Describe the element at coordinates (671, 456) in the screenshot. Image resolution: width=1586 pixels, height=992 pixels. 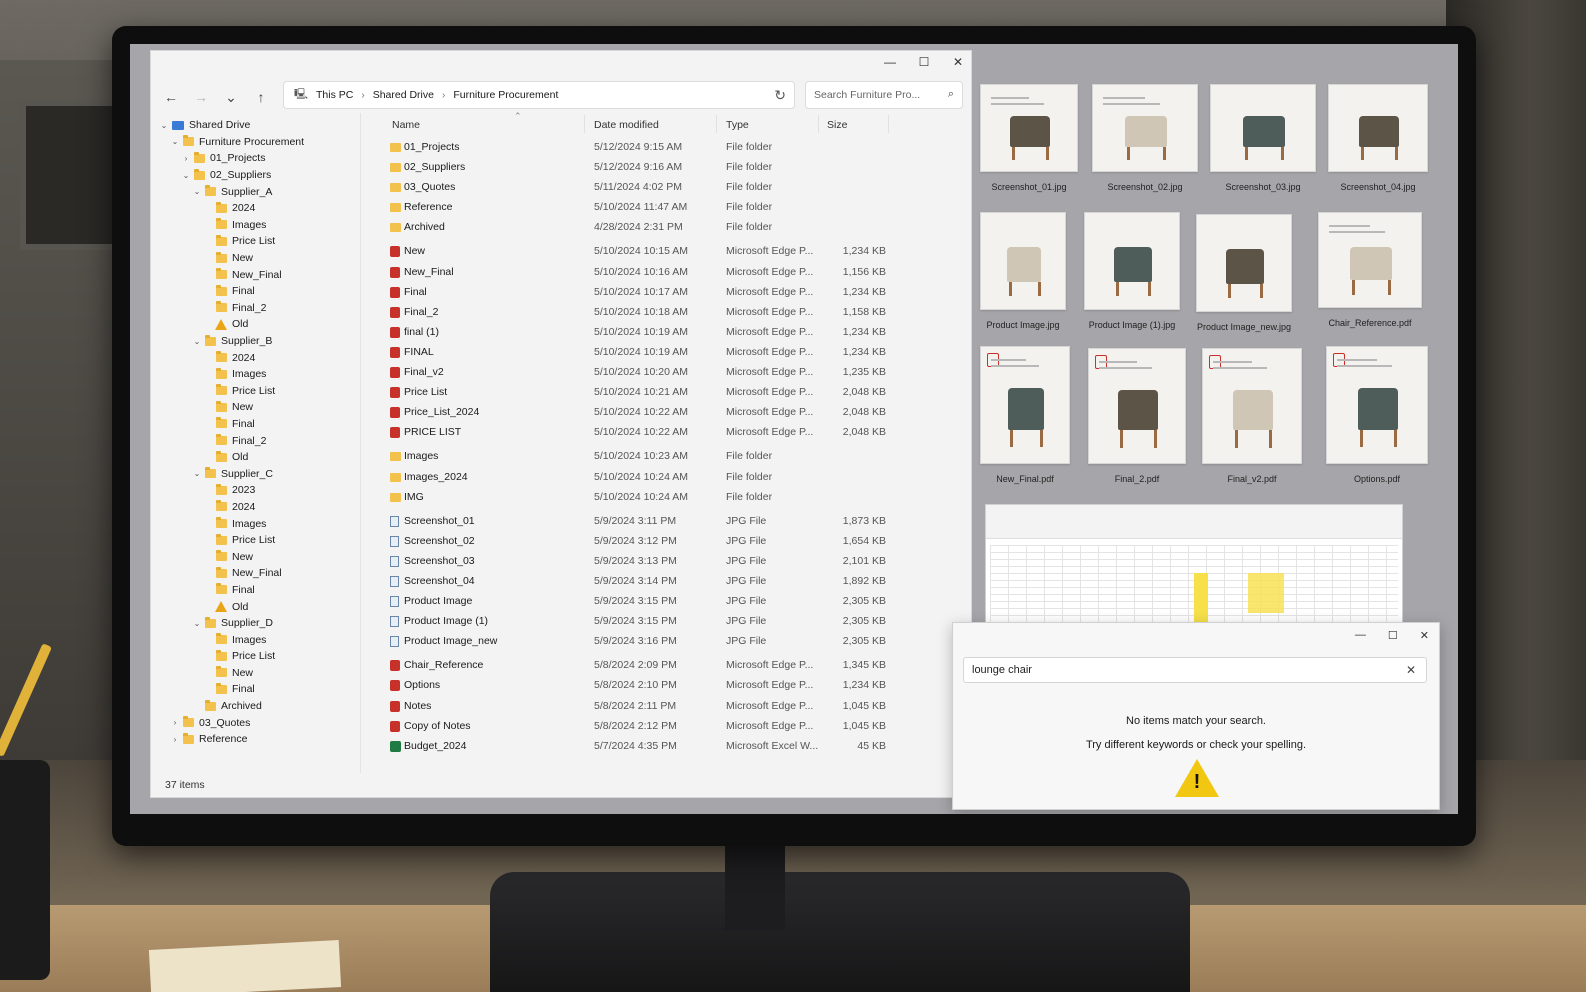
I see `file-row: Images 5/10/2024 10:23 AM File folder` at that location.